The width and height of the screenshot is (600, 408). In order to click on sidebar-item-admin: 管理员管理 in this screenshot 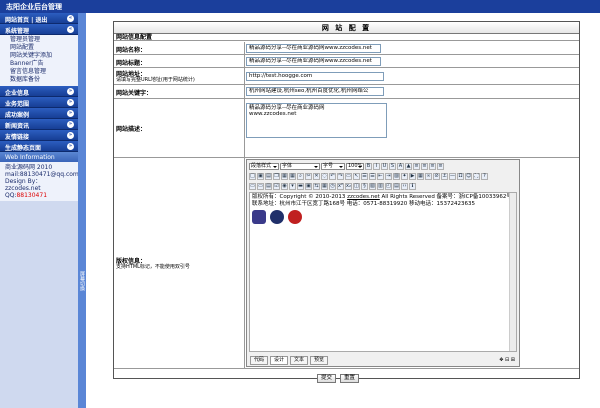, I will do `click(44, 40)`.